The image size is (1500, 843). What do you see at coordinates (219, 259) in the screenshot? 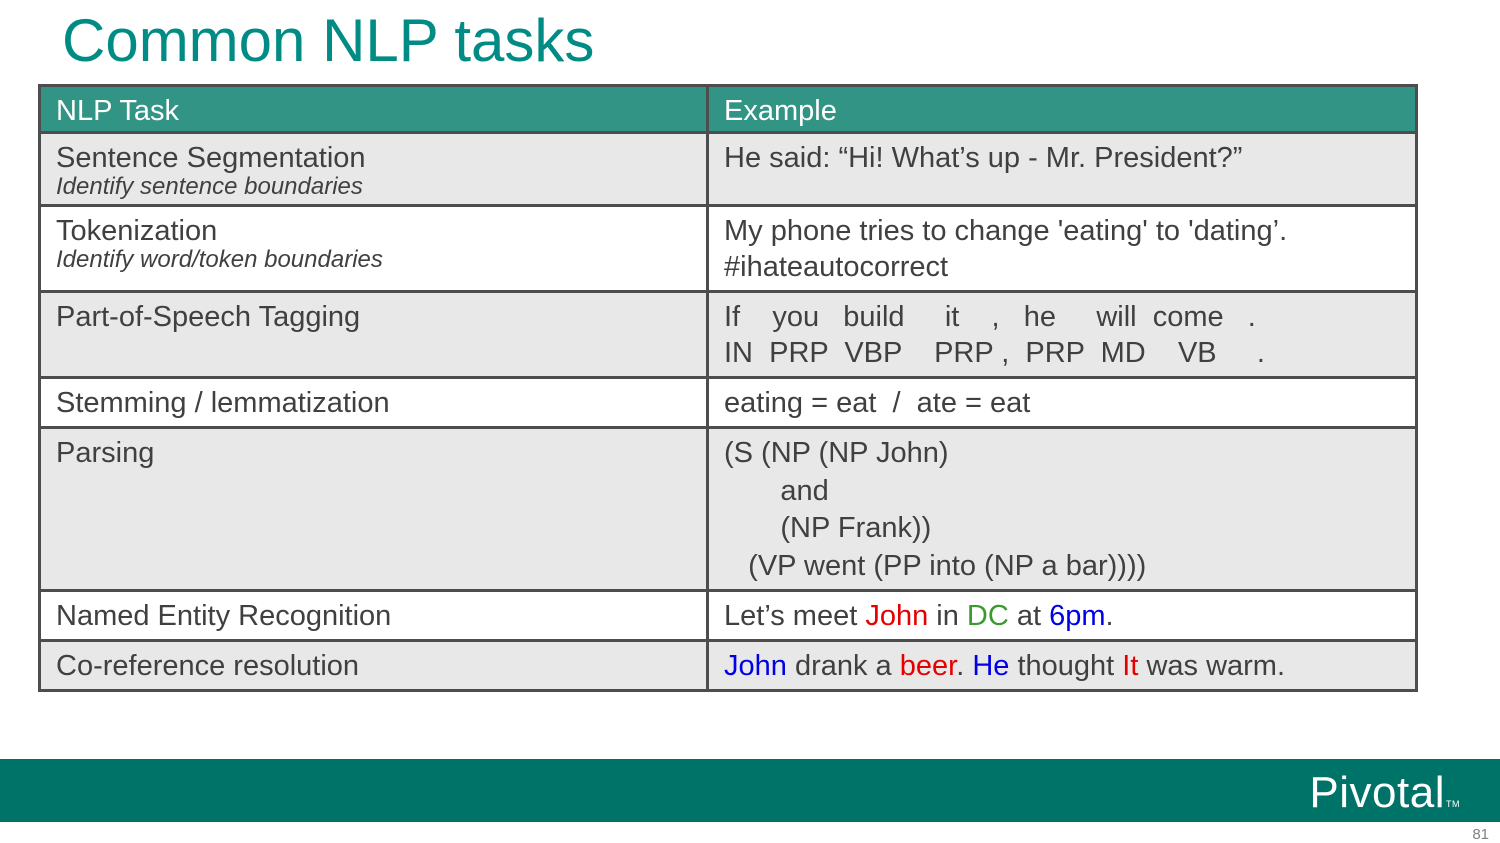
I see `task-subtitle: Identify word/token boundaries` at bounding box center [219, 259].